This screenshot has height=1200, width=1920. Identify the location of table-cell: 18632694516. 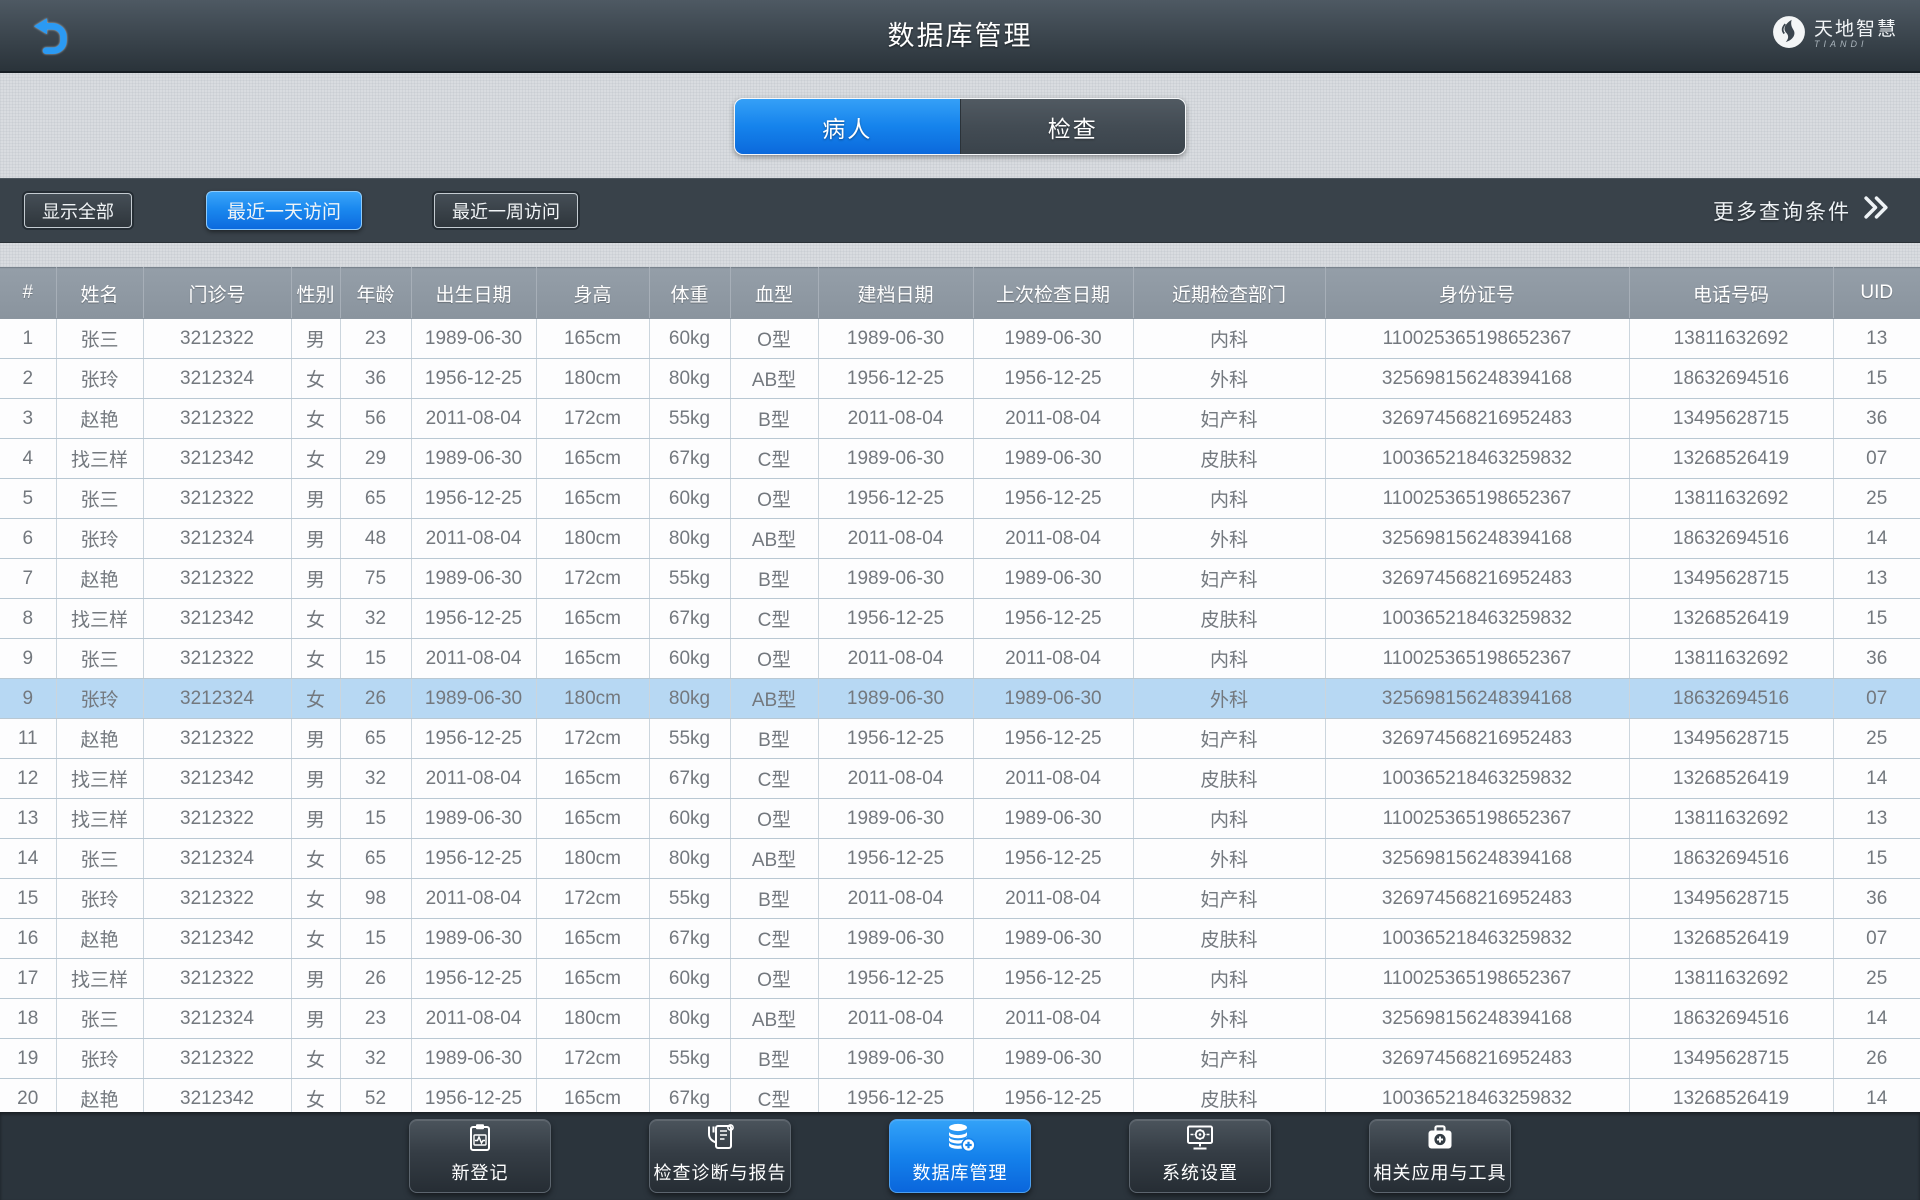
(1731, 698).